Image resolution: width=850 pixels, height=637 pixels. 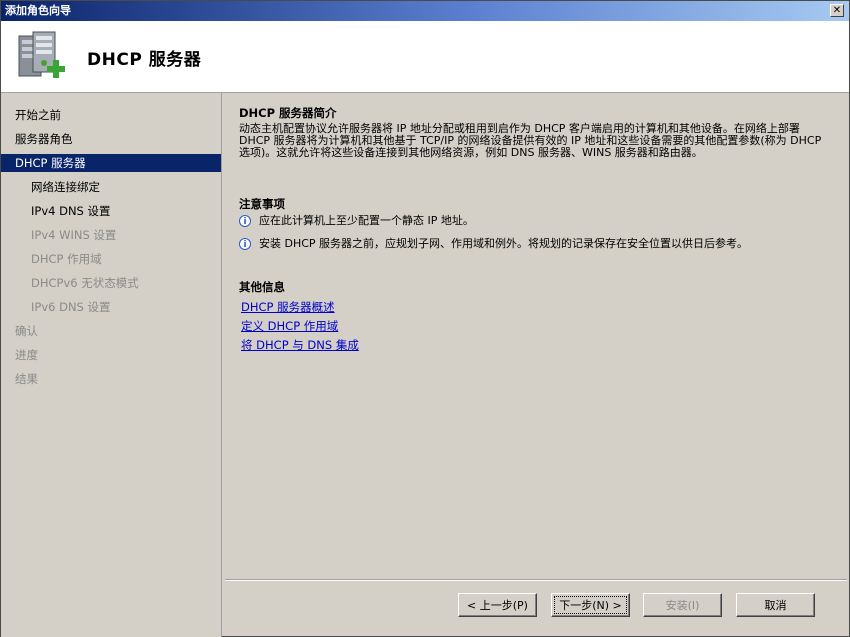 I want to click on nav-item-server-roles: 服务器角色, so click(x=111, y=139).